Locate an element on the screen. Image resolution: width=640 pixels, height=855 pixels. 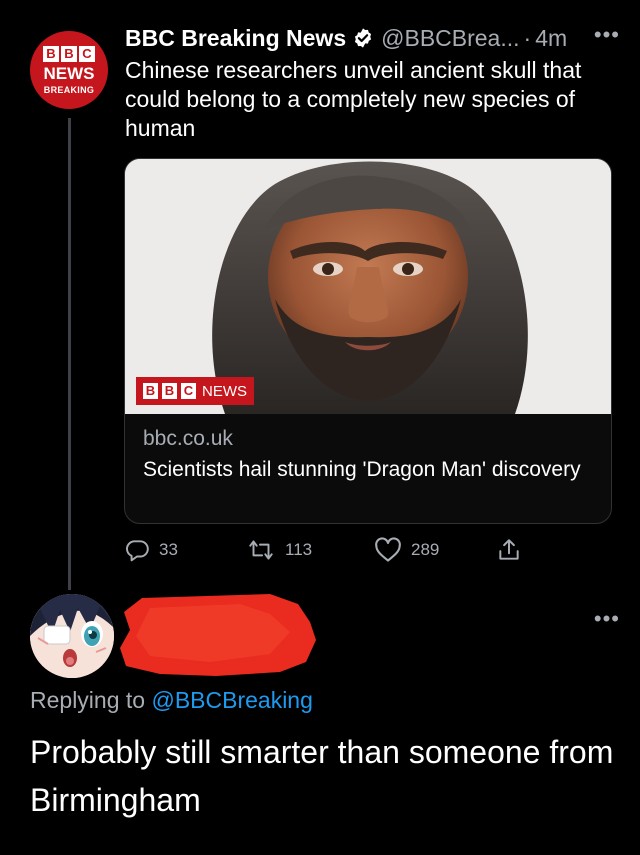
bbc-logo: B B C is located at coordinates (69, 53).